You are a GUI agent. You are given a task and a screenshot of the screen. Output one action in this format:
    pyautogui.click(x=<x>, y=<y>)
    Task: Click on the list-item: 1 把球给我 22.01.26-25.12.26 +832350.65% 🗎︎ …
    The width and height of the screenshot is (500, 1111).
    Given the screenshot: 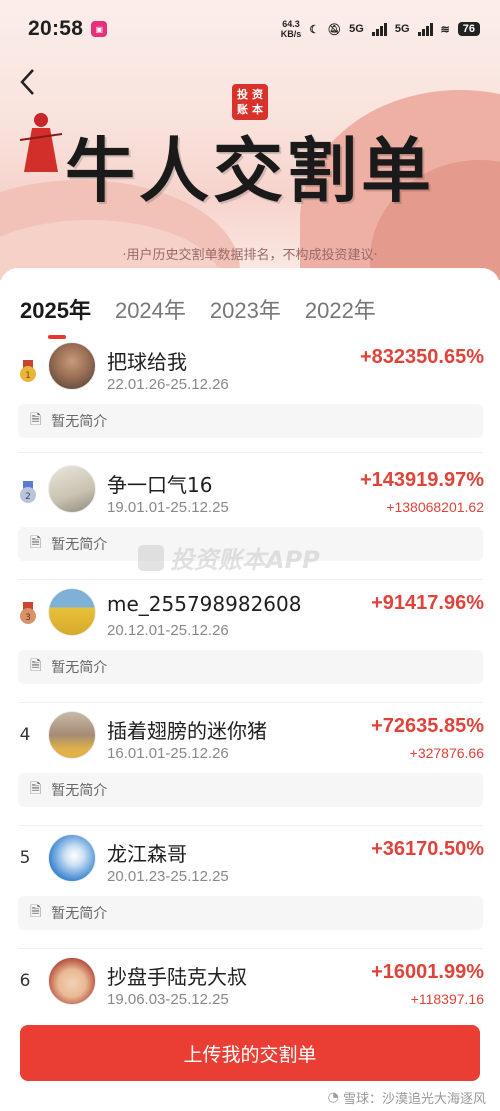 What is the action you would take?
    pyautogui.click(x=250, y=400)
    